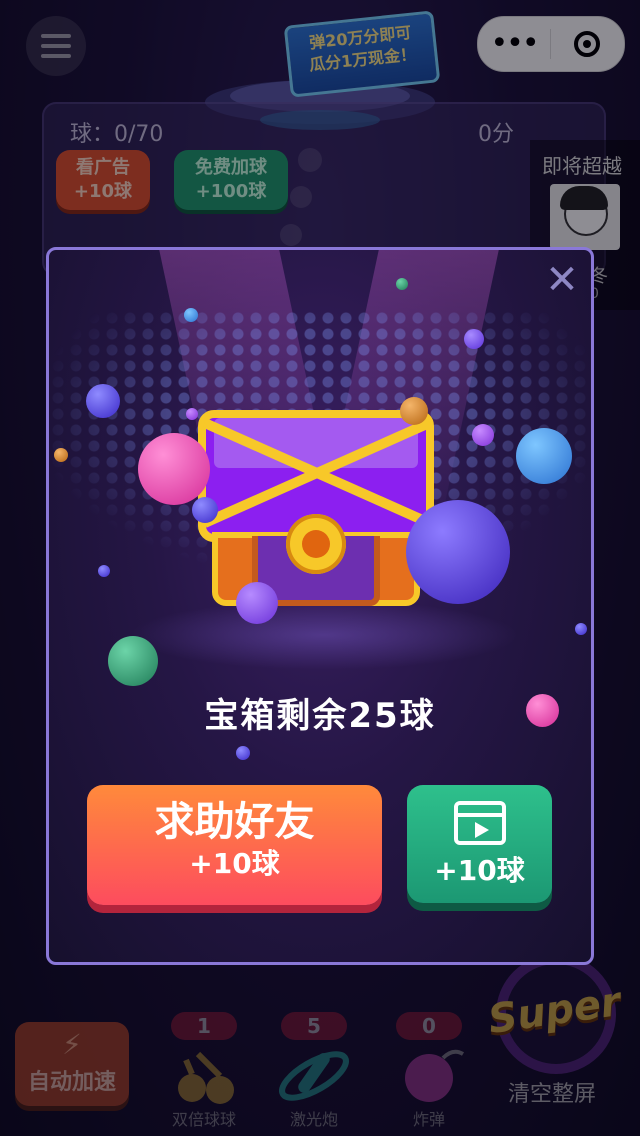 The image size is (640, 1136). What do you see at coordinates (320, 716) in the screenshot?
I see `chest-remaining-text: 宝箱剩余25球` at bounding box center [320, 716].